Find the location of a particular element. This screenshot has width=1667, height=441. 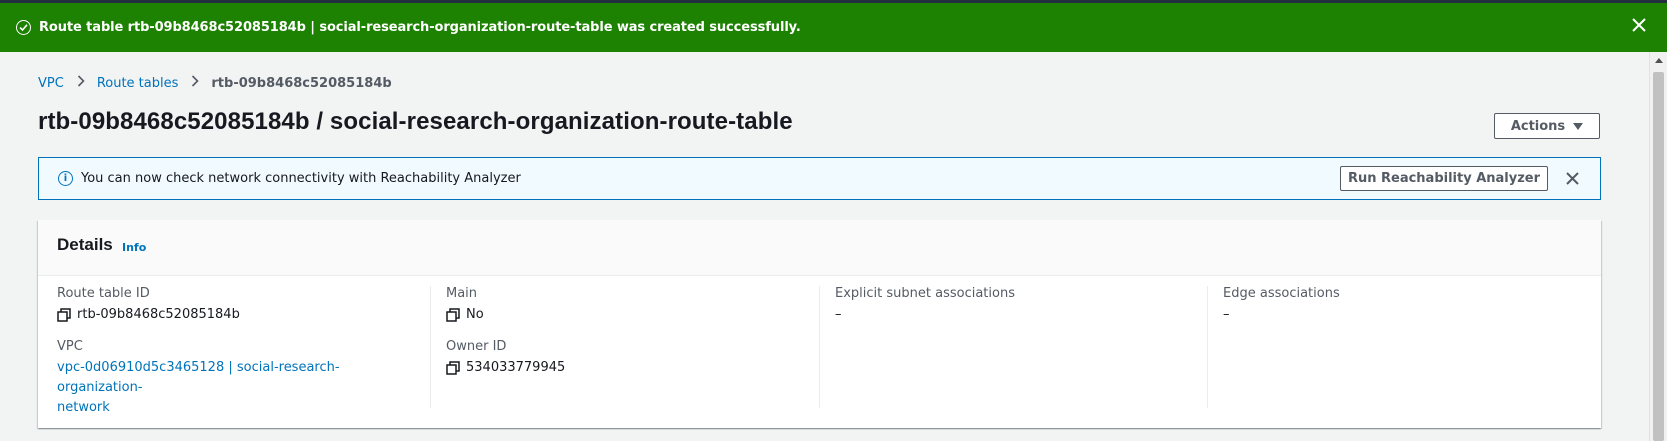

route-table-id-text: rtb-09b8468c52085184b is located at coordinates (158, 314).